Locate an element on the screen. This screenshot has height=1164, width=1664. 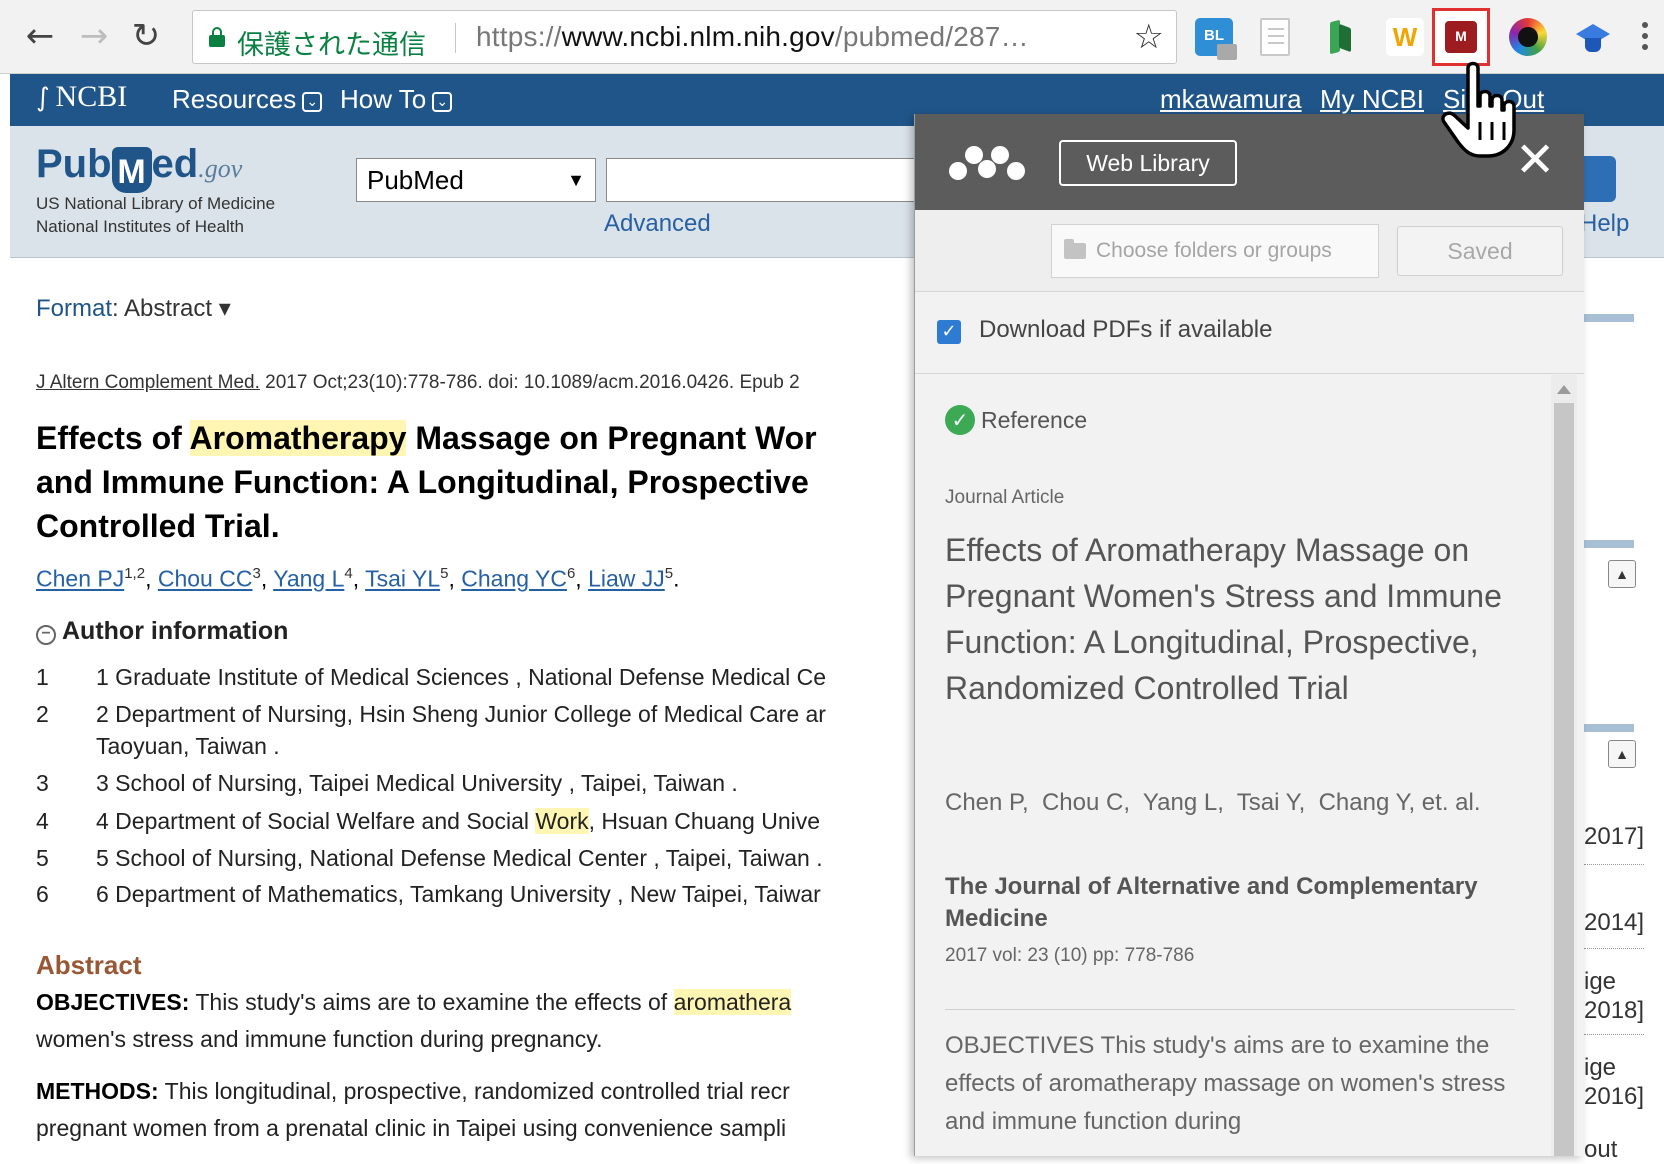
similar-article-date: 2018] is located at coordinates (1614, 1010).